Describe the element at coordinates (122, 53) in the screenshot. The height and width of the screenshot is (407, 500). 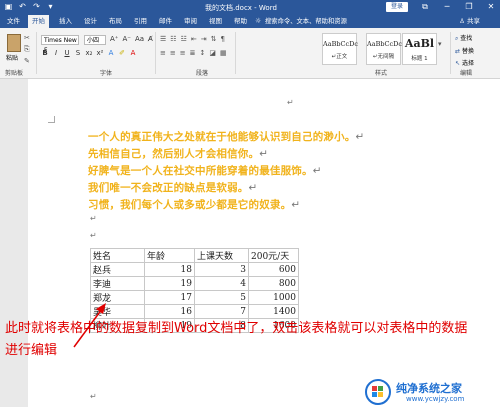
I see `highlight-icon: ✐` at that location.